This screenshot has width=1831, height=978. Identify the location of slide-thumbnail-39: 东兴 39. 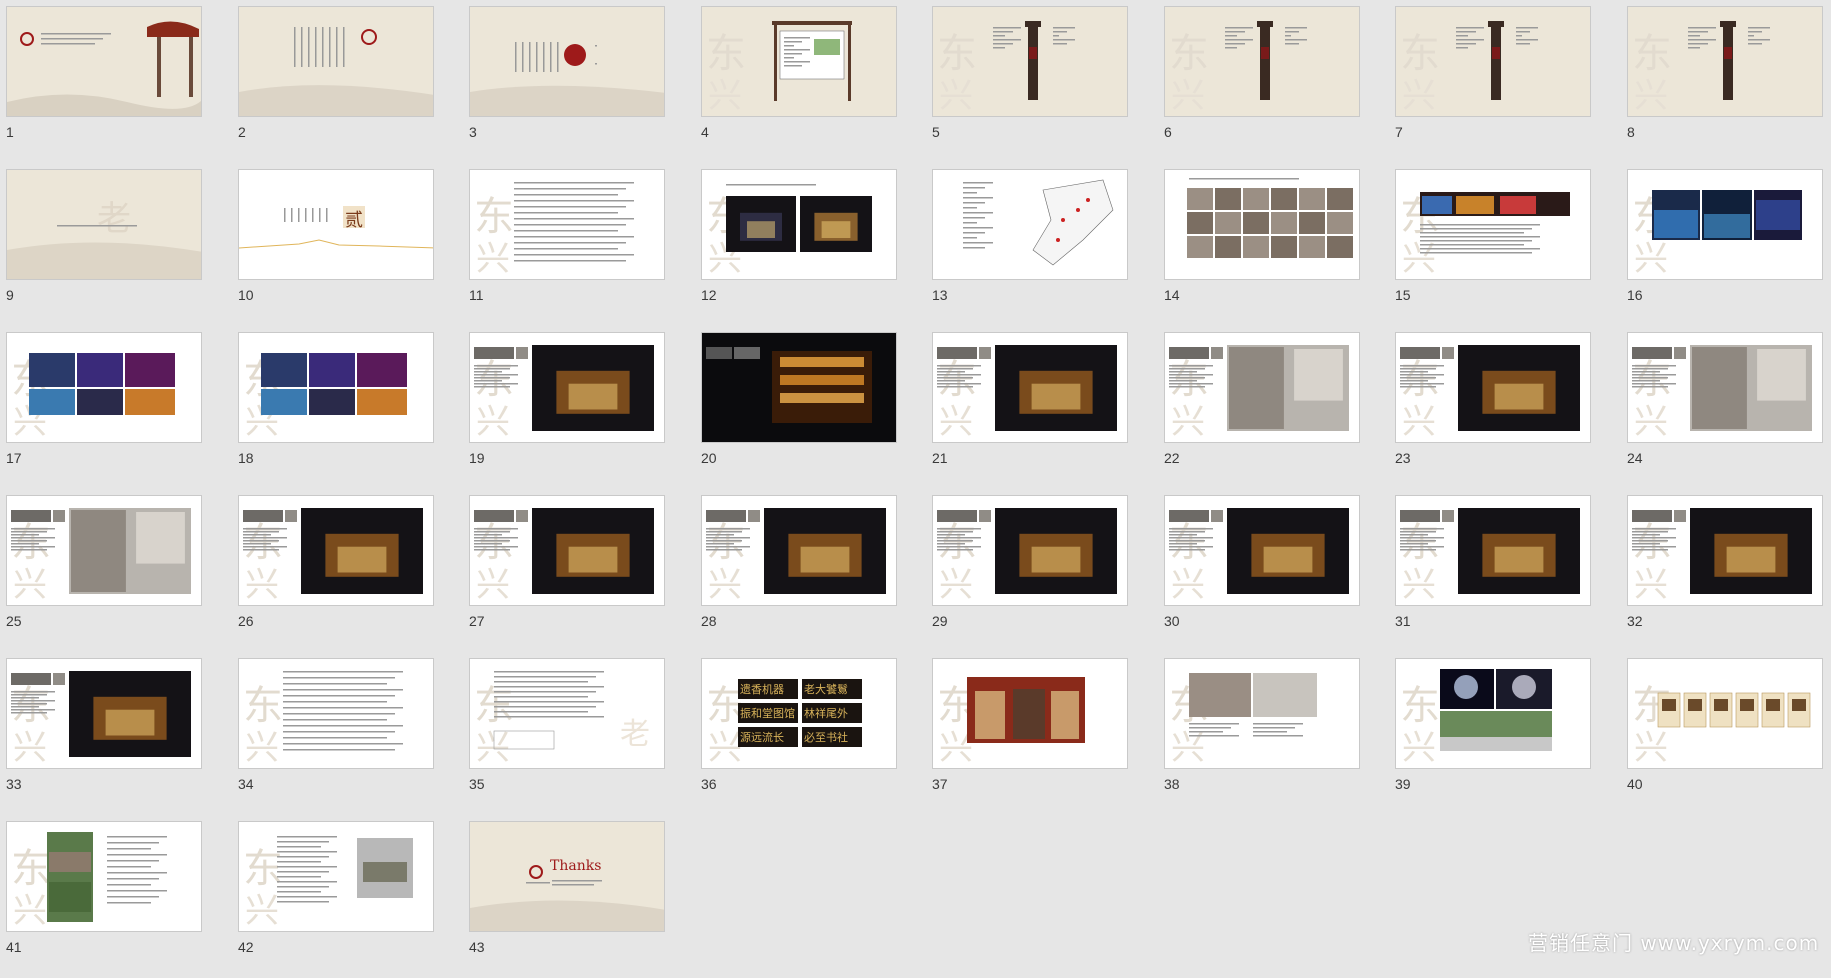
(1505, 733).